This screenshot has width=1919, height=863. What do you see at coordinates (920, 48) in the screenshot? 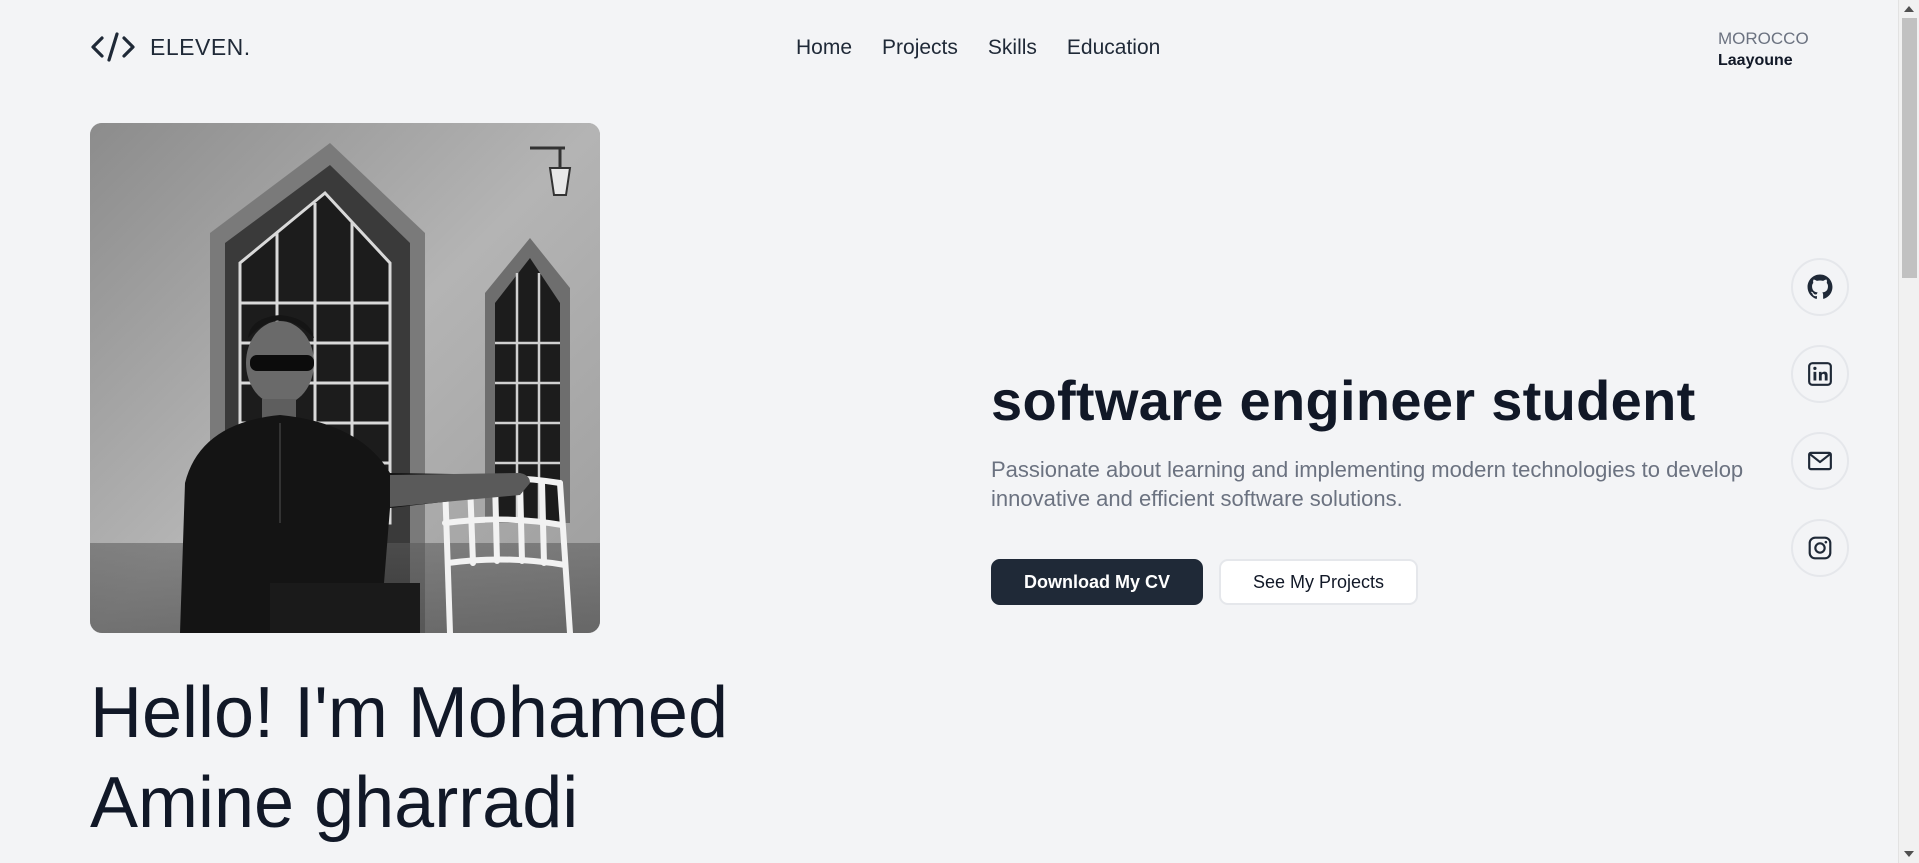
I see `nav-projects: Projects` at bounding box center [920, 48].